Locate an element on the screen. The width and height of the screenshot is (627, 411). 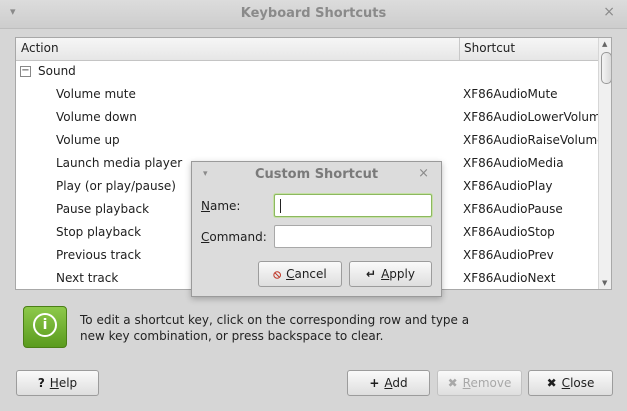
scroll-down-arrow-icon: ▼ is located at coordinates (604, 283).